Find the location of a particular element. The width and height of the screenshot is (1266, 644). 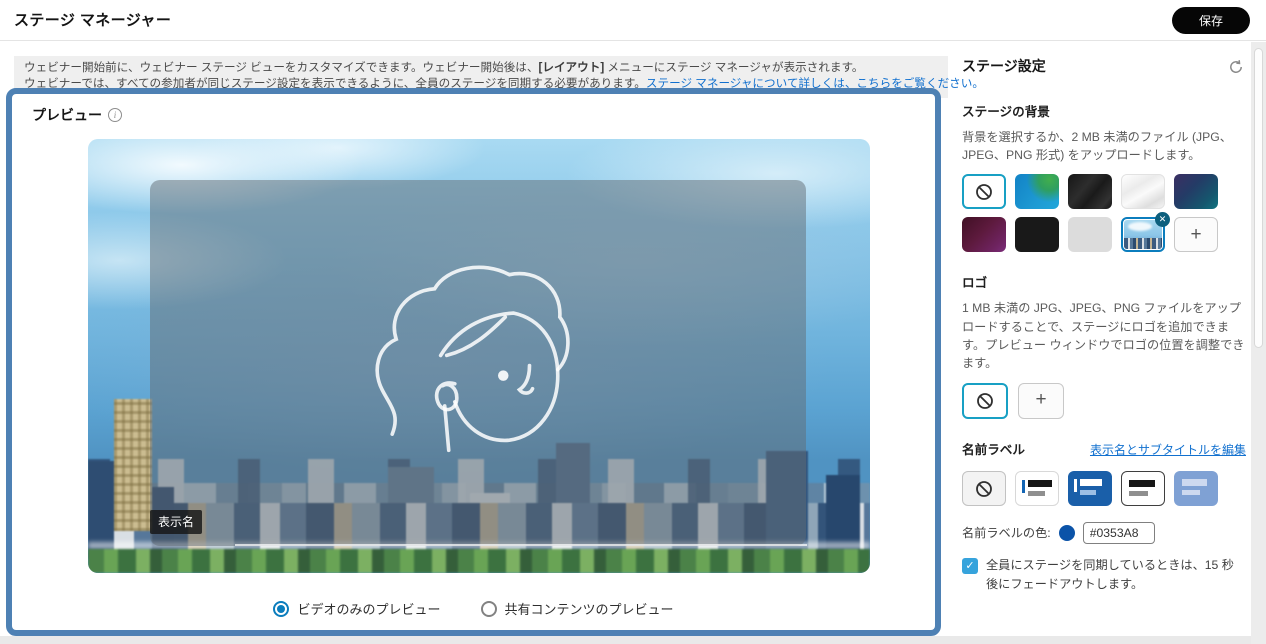

display-name-label: 表示名 is located at coordinates (176, 522).